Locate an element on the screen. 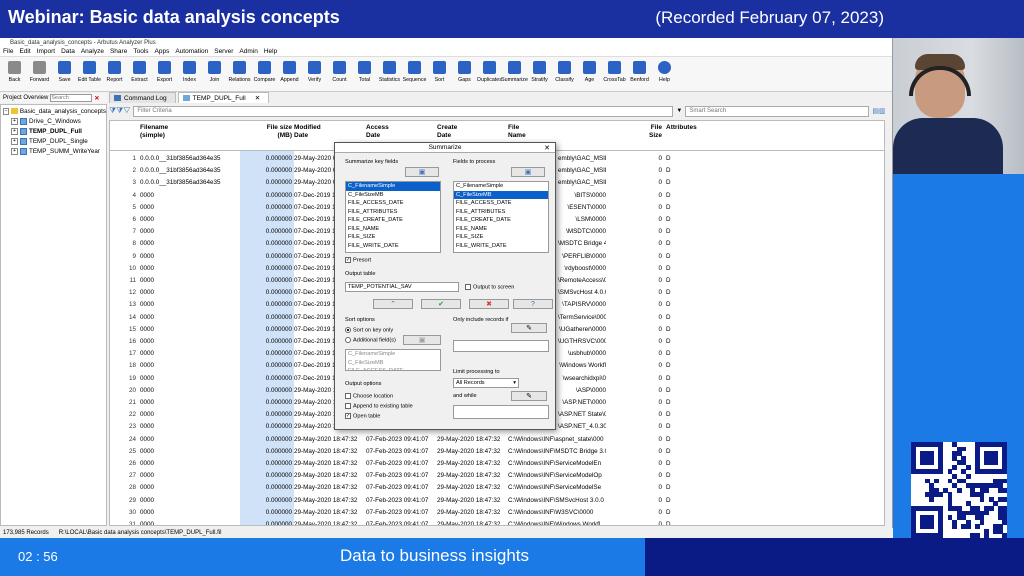  toolbar-classify-button: Classify is located at coordinates (564, 74).